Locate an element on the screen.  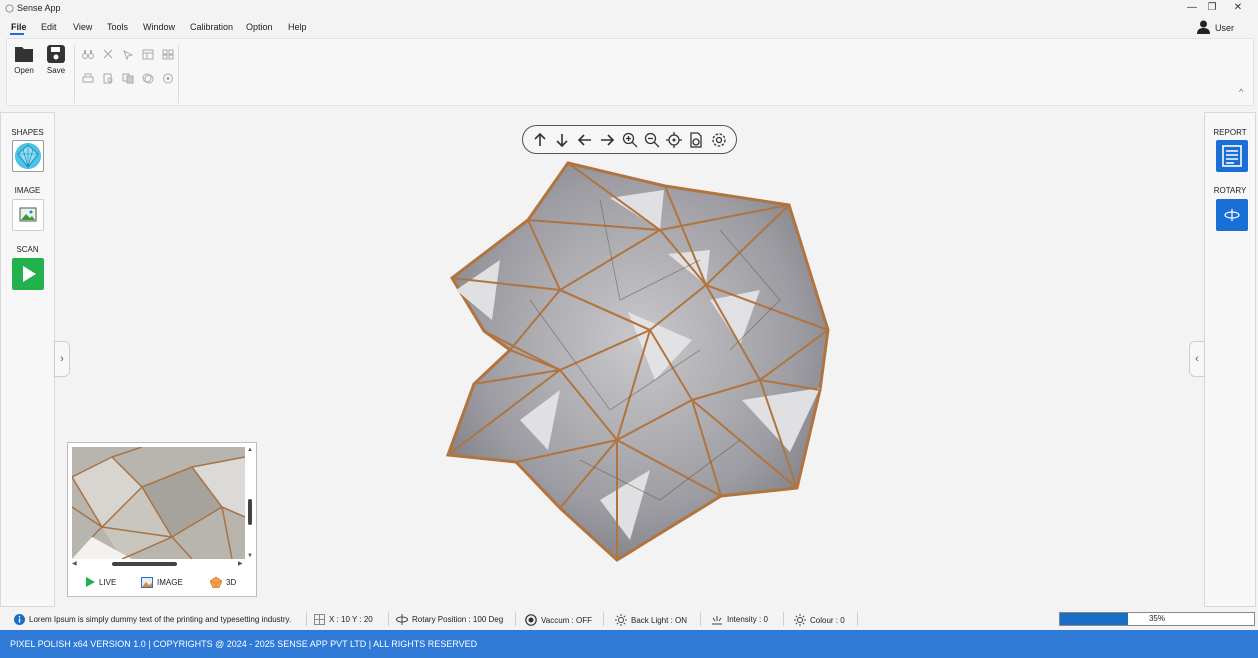
image-tab: IMAGE is located at coordinates (162, 582).